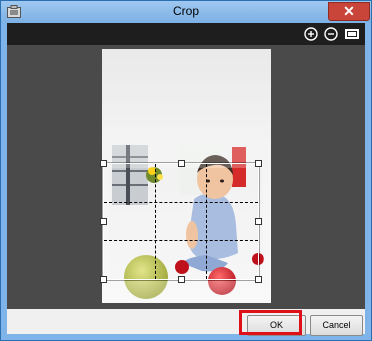  I want to click on zoom-out-icon, so click(331, 34).